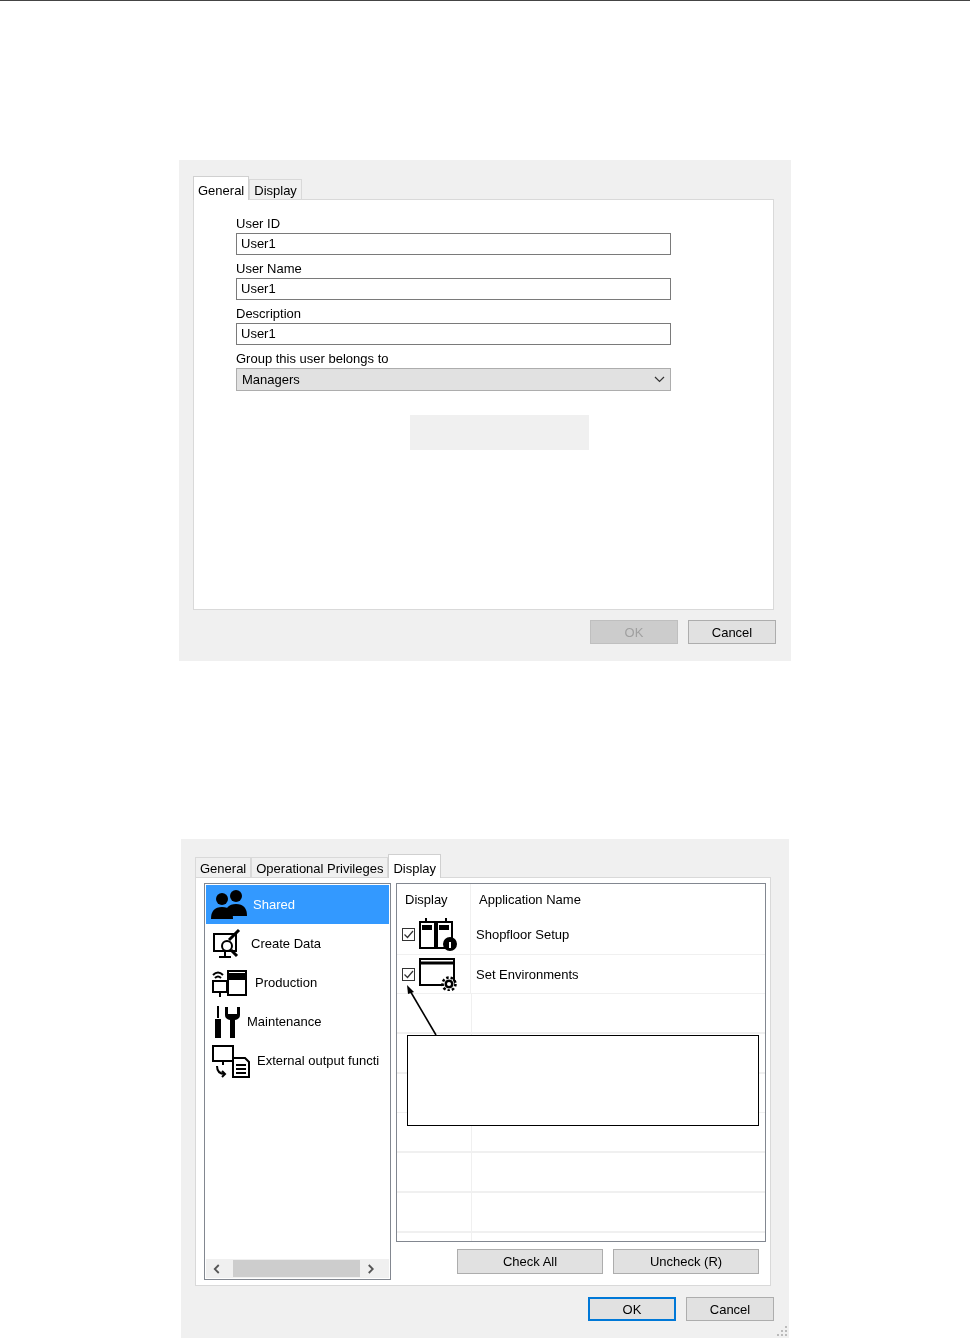  I want to click on application-name: Shopfloor Setup, so click(522, 934).